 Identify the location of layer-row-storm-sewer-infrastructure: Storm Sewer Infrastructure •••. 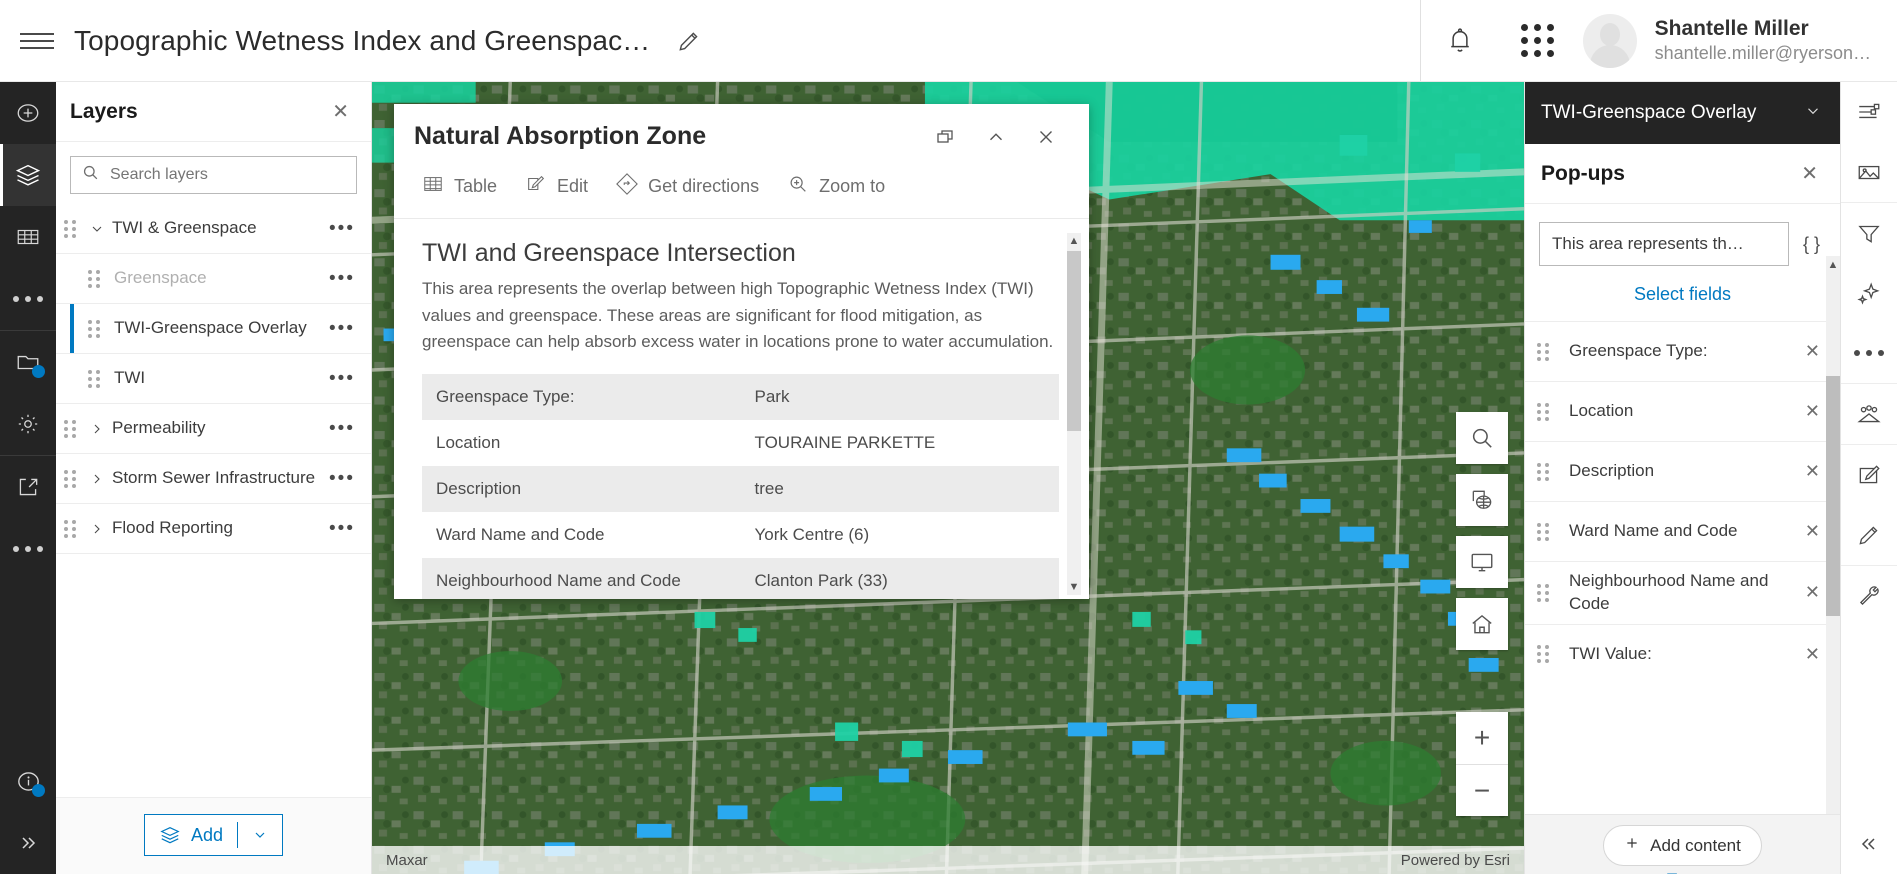
(213, 479).